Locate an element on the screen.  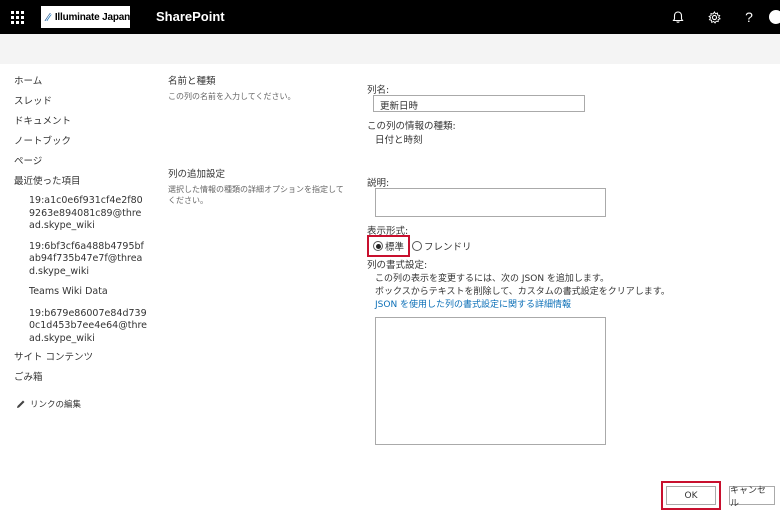
info-type-label: この列の情報の種類: is located at coordinates (411, 126).